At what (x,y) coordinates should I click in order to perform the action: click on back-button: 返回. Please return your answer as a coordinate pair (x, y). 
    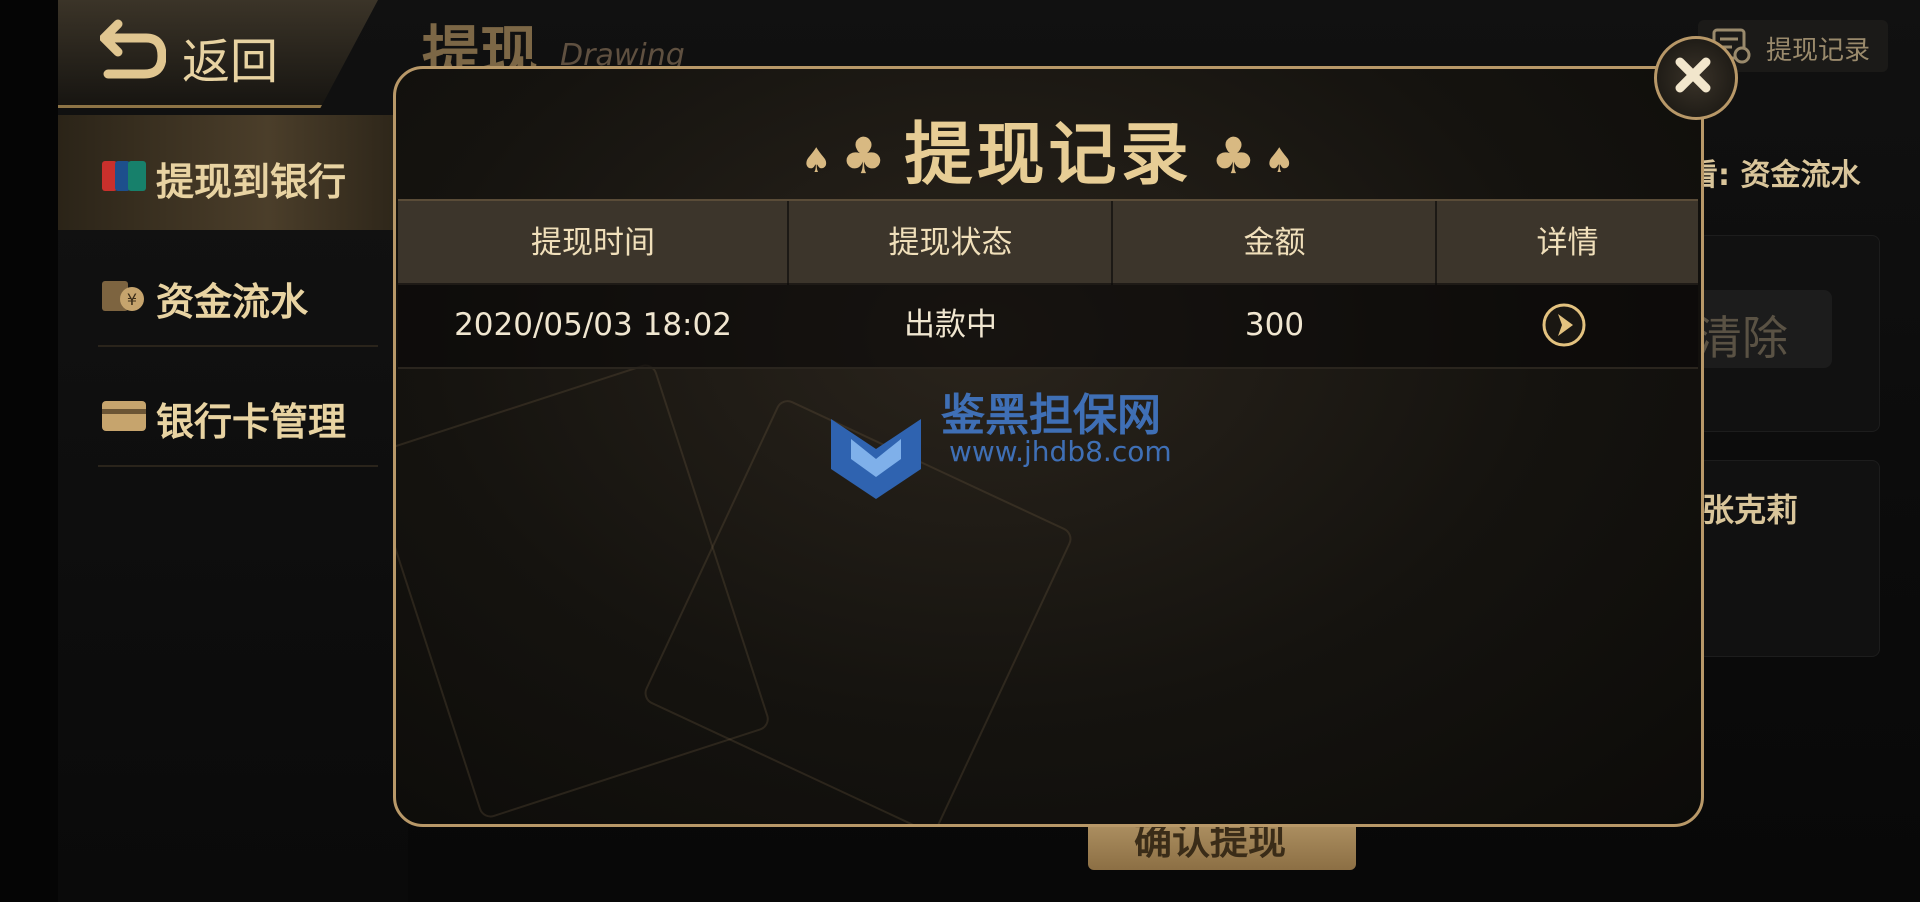
    Looking at the image, I should click on (218, 54).